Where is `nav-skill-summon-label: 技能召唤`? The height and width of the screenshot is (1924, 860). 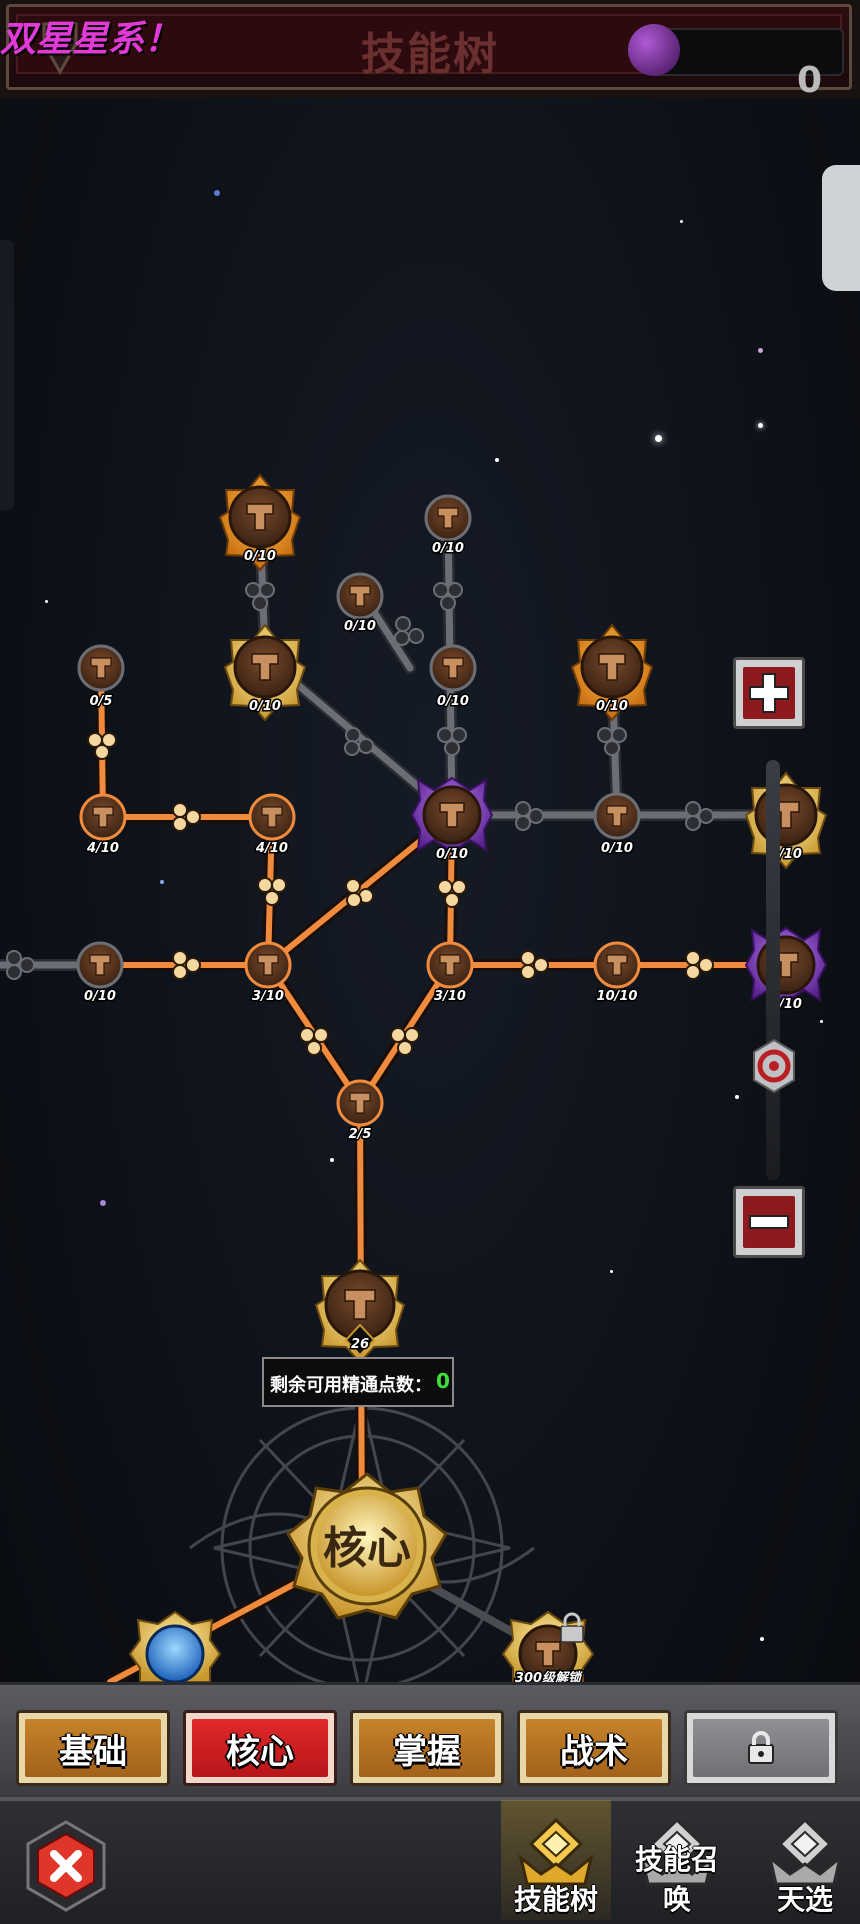 nav-skill-summon-label: 技能召唤 is located at coordinates (676, 1879).